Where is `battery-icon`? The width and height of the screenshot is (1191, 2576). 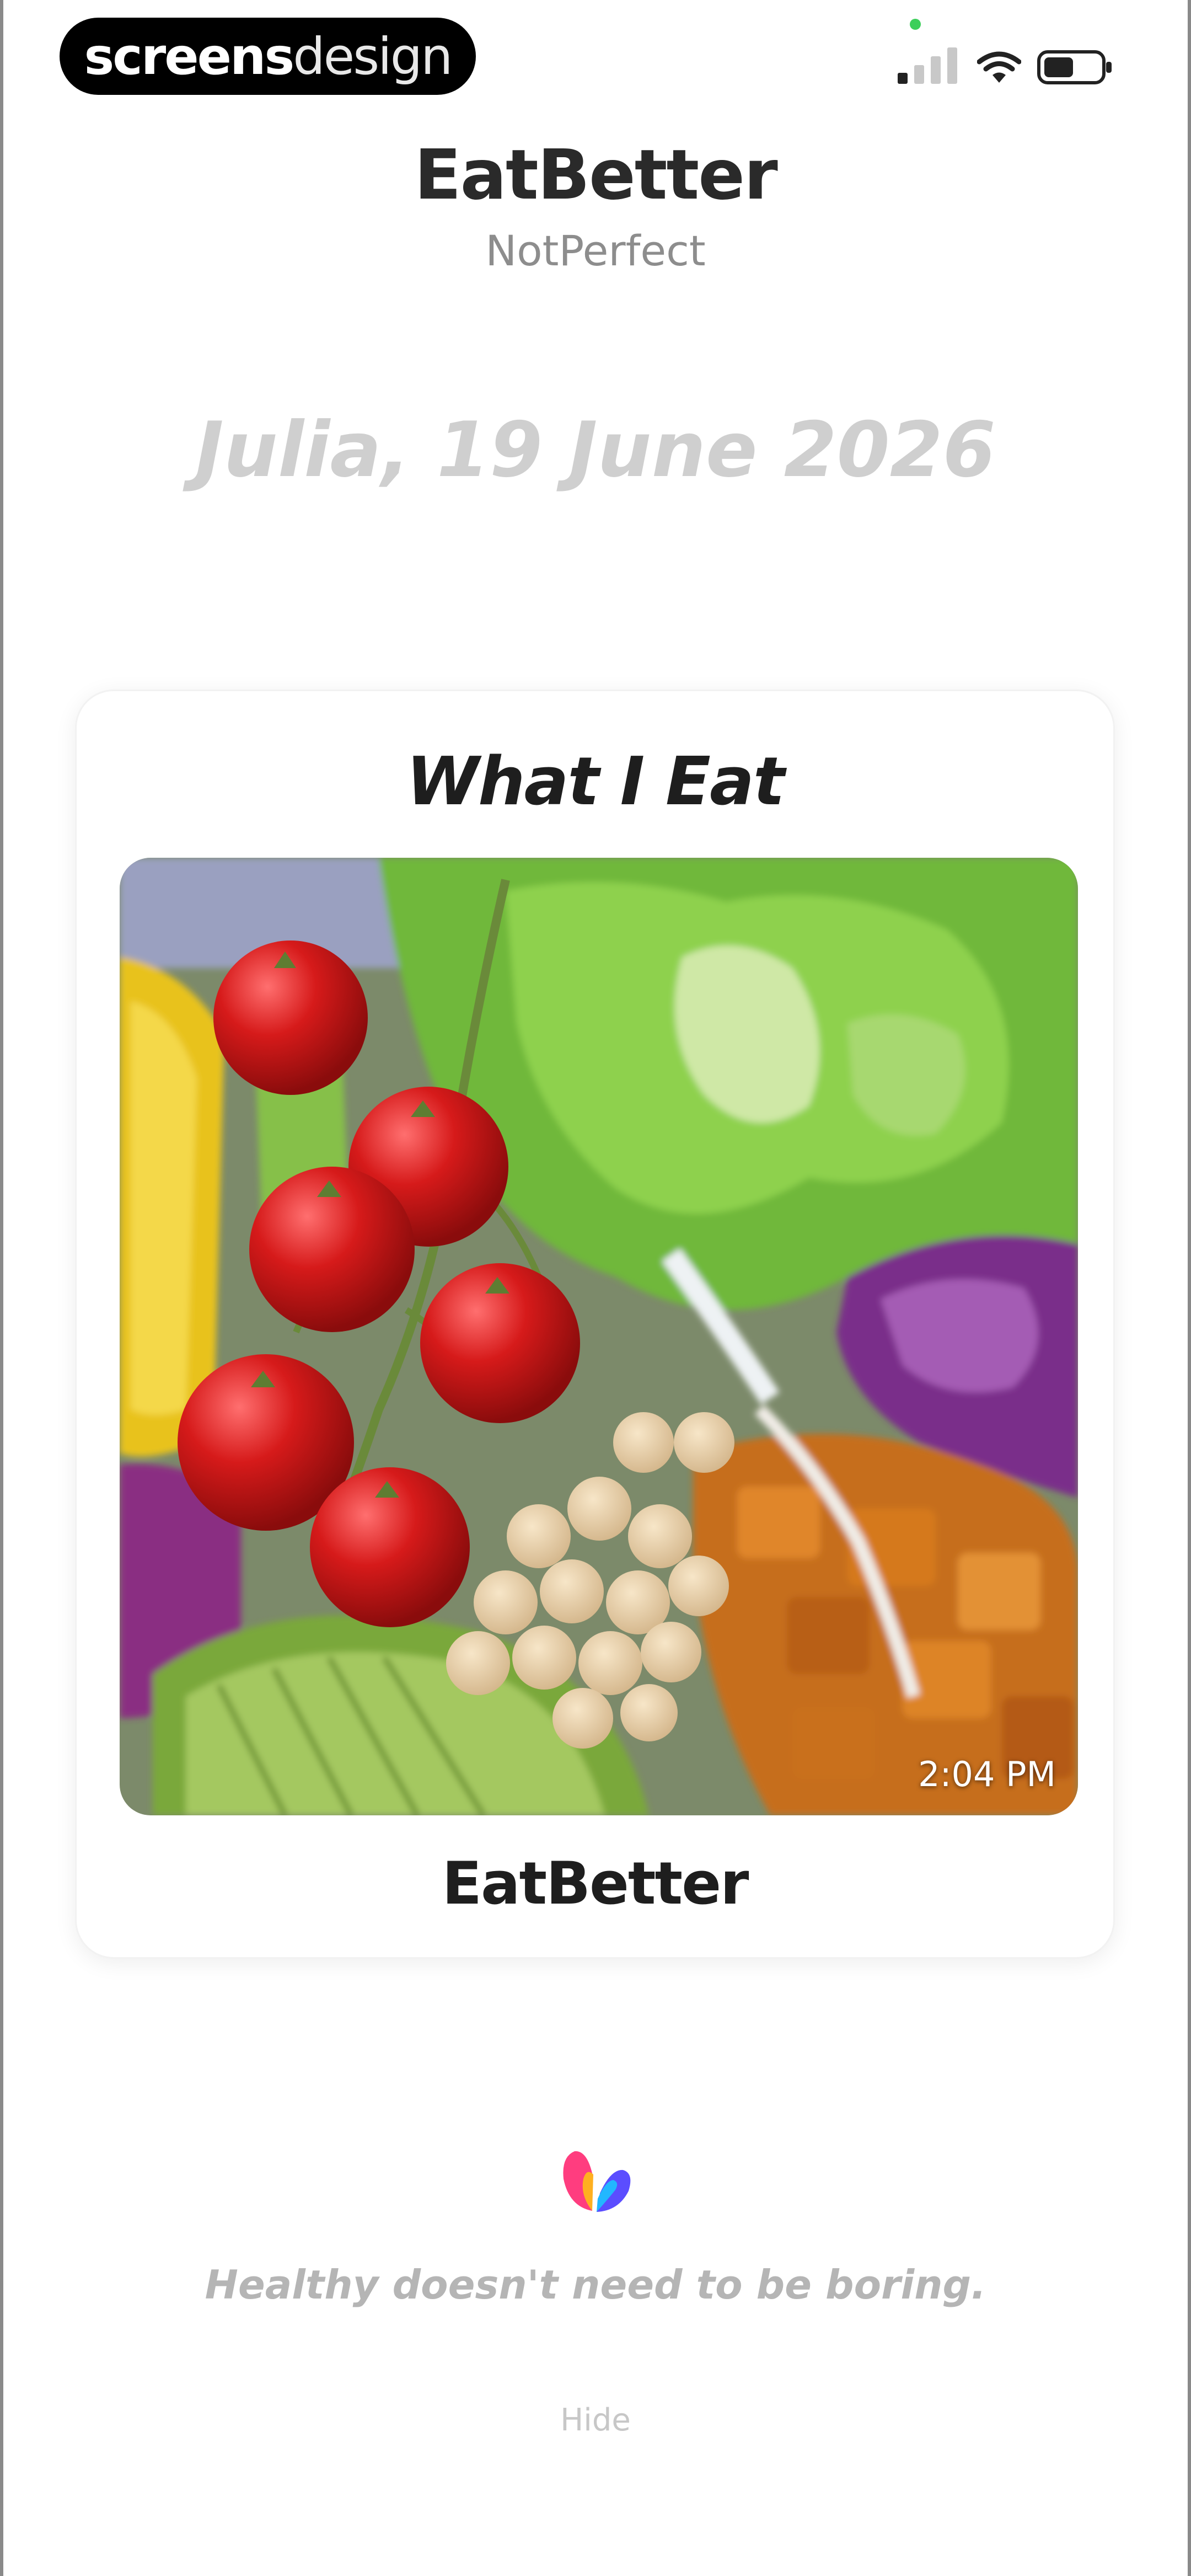
battery-icon is located at coordinates (1074, 67).